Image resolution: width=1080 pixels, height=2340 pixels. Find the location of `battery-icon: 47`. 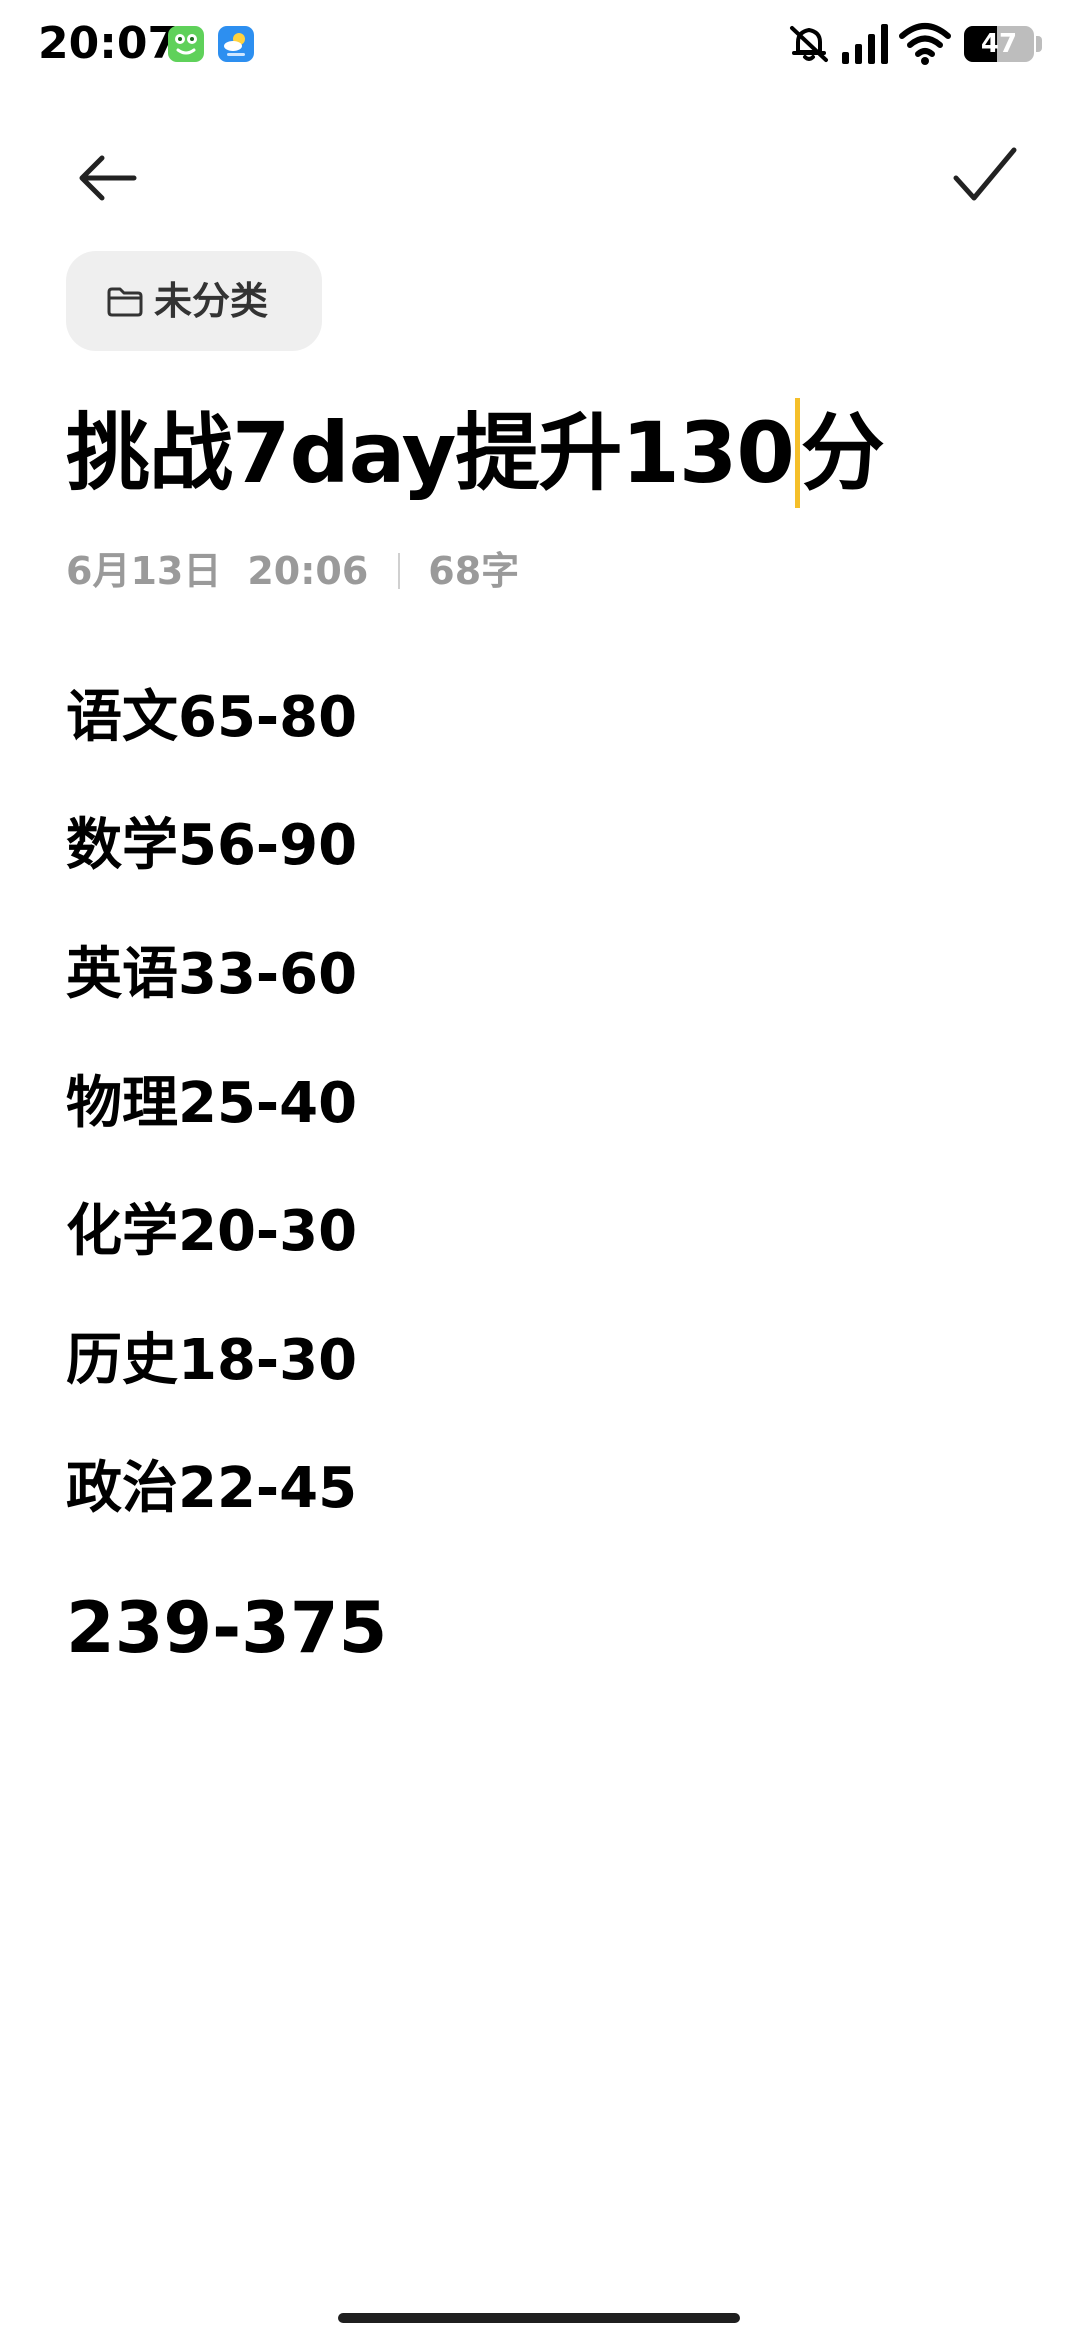

battery-icon: 47 is located at coordinates (999, 44).